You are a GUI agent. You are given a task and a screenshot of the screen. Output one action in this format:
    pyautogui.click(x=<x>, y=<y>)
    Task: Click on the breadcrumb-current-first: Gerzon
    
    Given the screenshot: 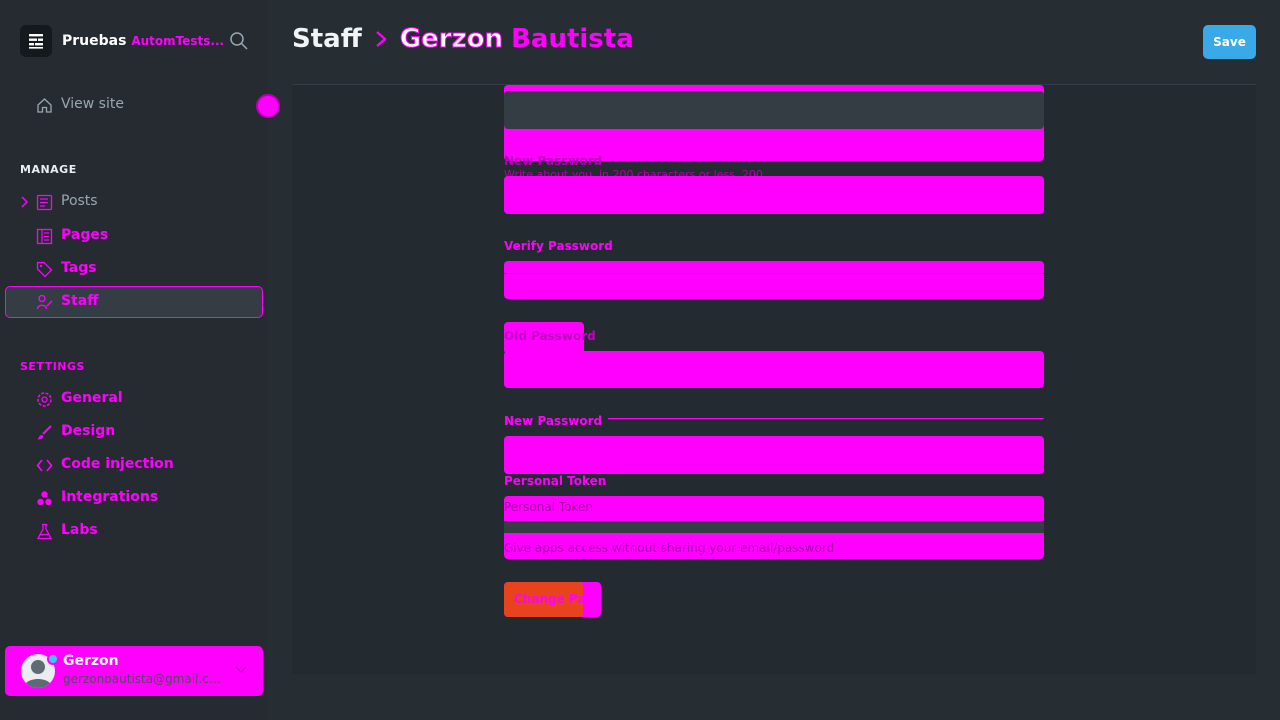 What is the action you would take?
    pyautogui.click(x=451, y=39)
    